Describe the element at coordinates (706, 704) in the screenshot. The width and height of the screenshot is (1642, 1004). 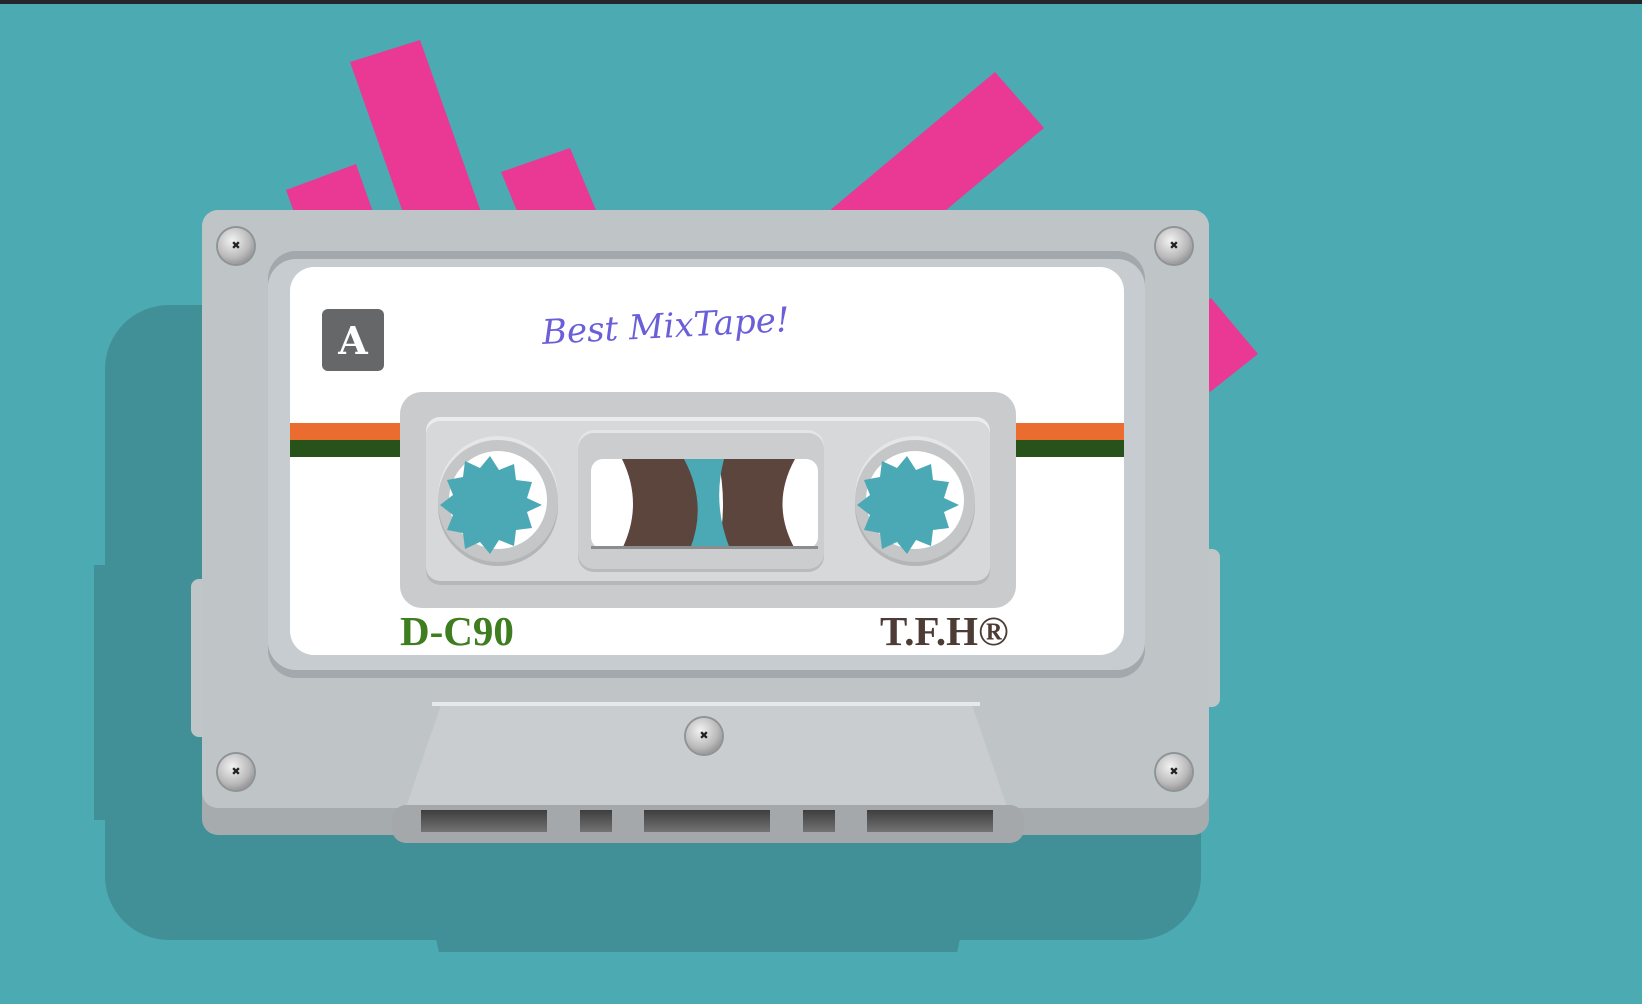
I see `bottom-plate-edge` at that location.